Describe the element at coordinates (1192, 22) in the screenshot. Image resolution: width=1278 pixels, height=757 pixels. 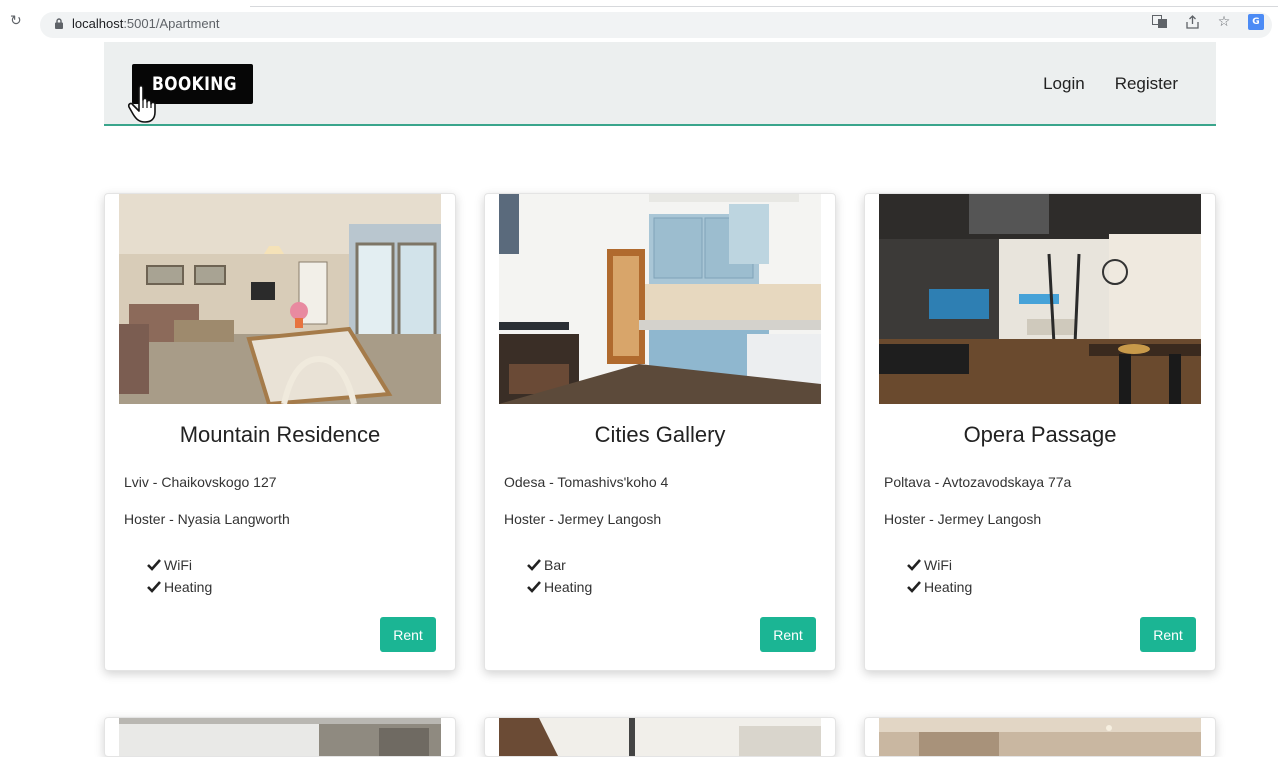
I see `share-icon` at that location.